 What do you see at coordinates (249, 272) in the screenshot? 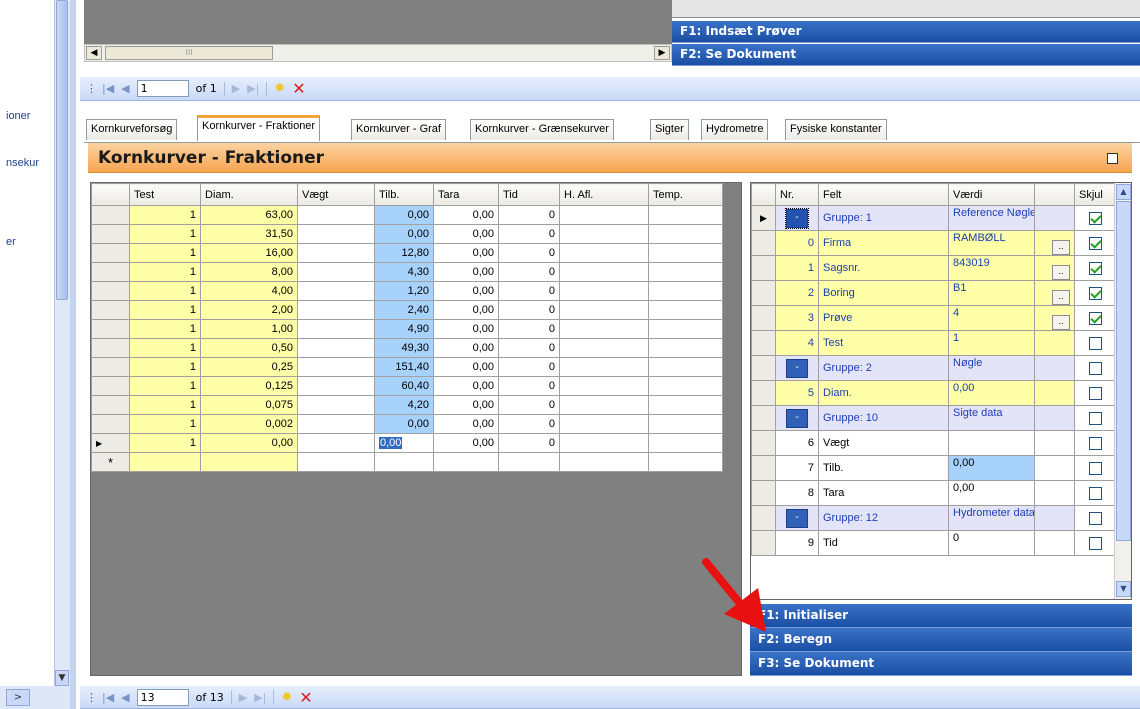
I see `cell-diam: 8,00` at bounding box center [249, 272].